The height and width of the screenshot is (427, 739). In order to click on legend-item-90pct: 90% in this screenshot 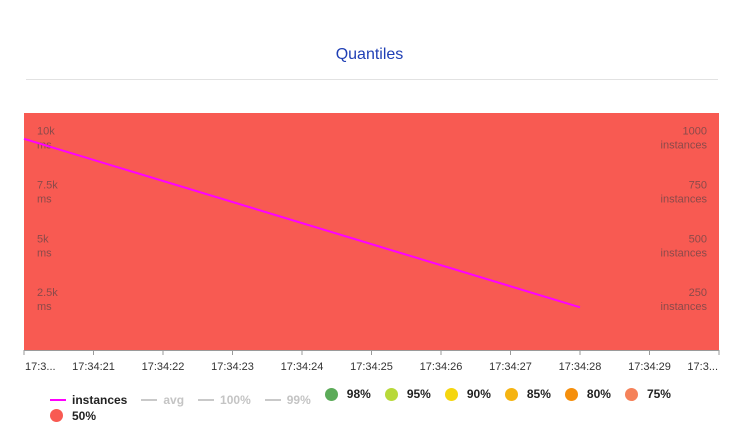, I will do `click(467, 394)`.